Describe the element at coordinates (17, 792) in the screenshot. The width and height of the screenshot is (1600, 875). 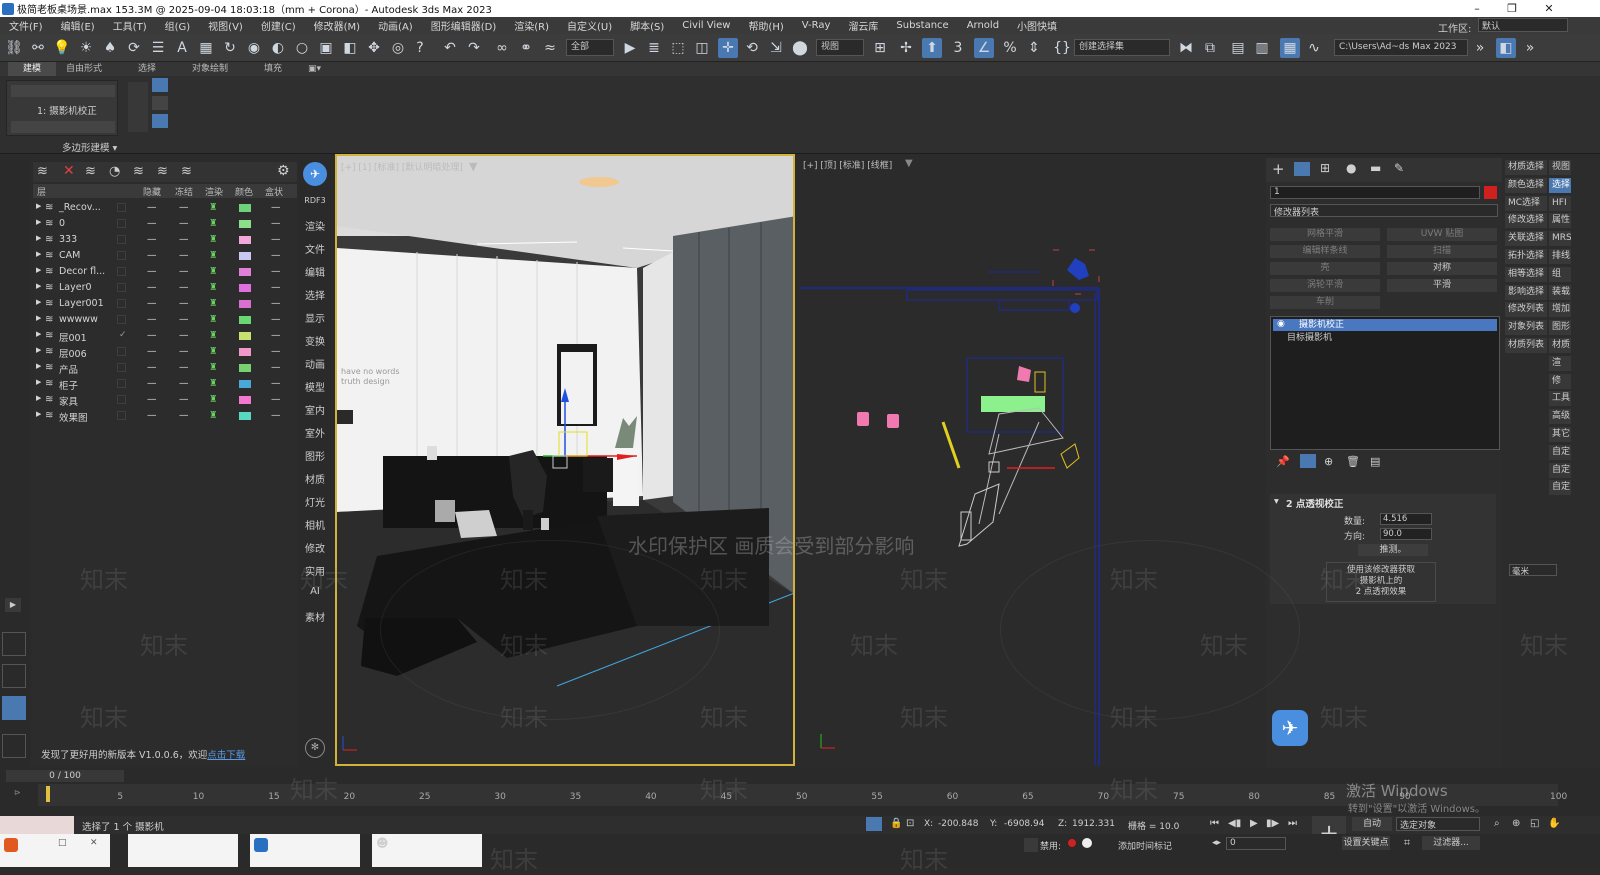
I see `track-bar-menu-icon: ⊳` at that location.